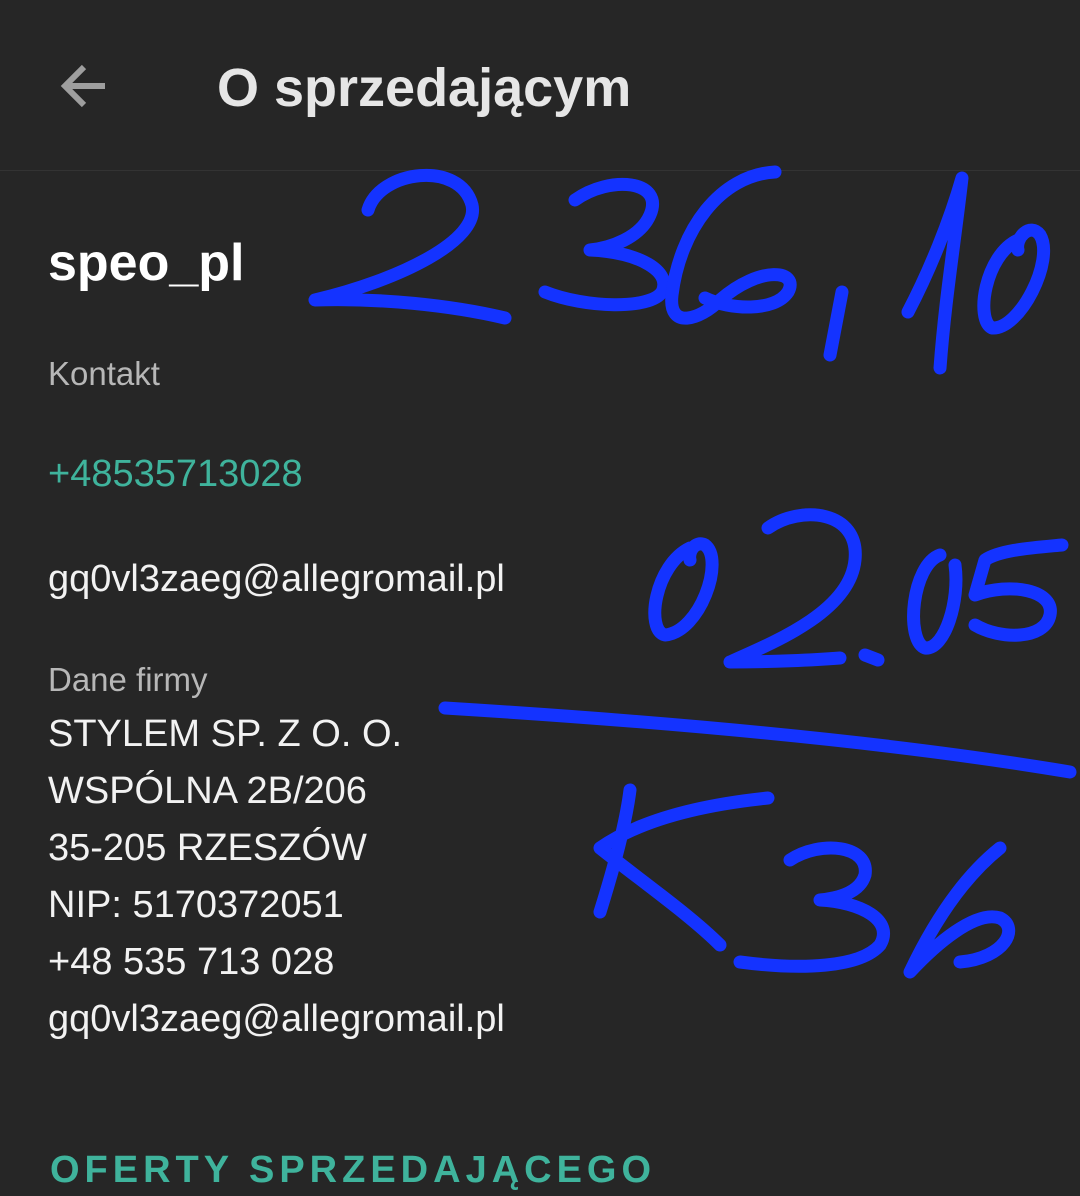  Describe the element at coordinates (82, 86) in the screenshot. I see `arrow-left-icon` at that location.